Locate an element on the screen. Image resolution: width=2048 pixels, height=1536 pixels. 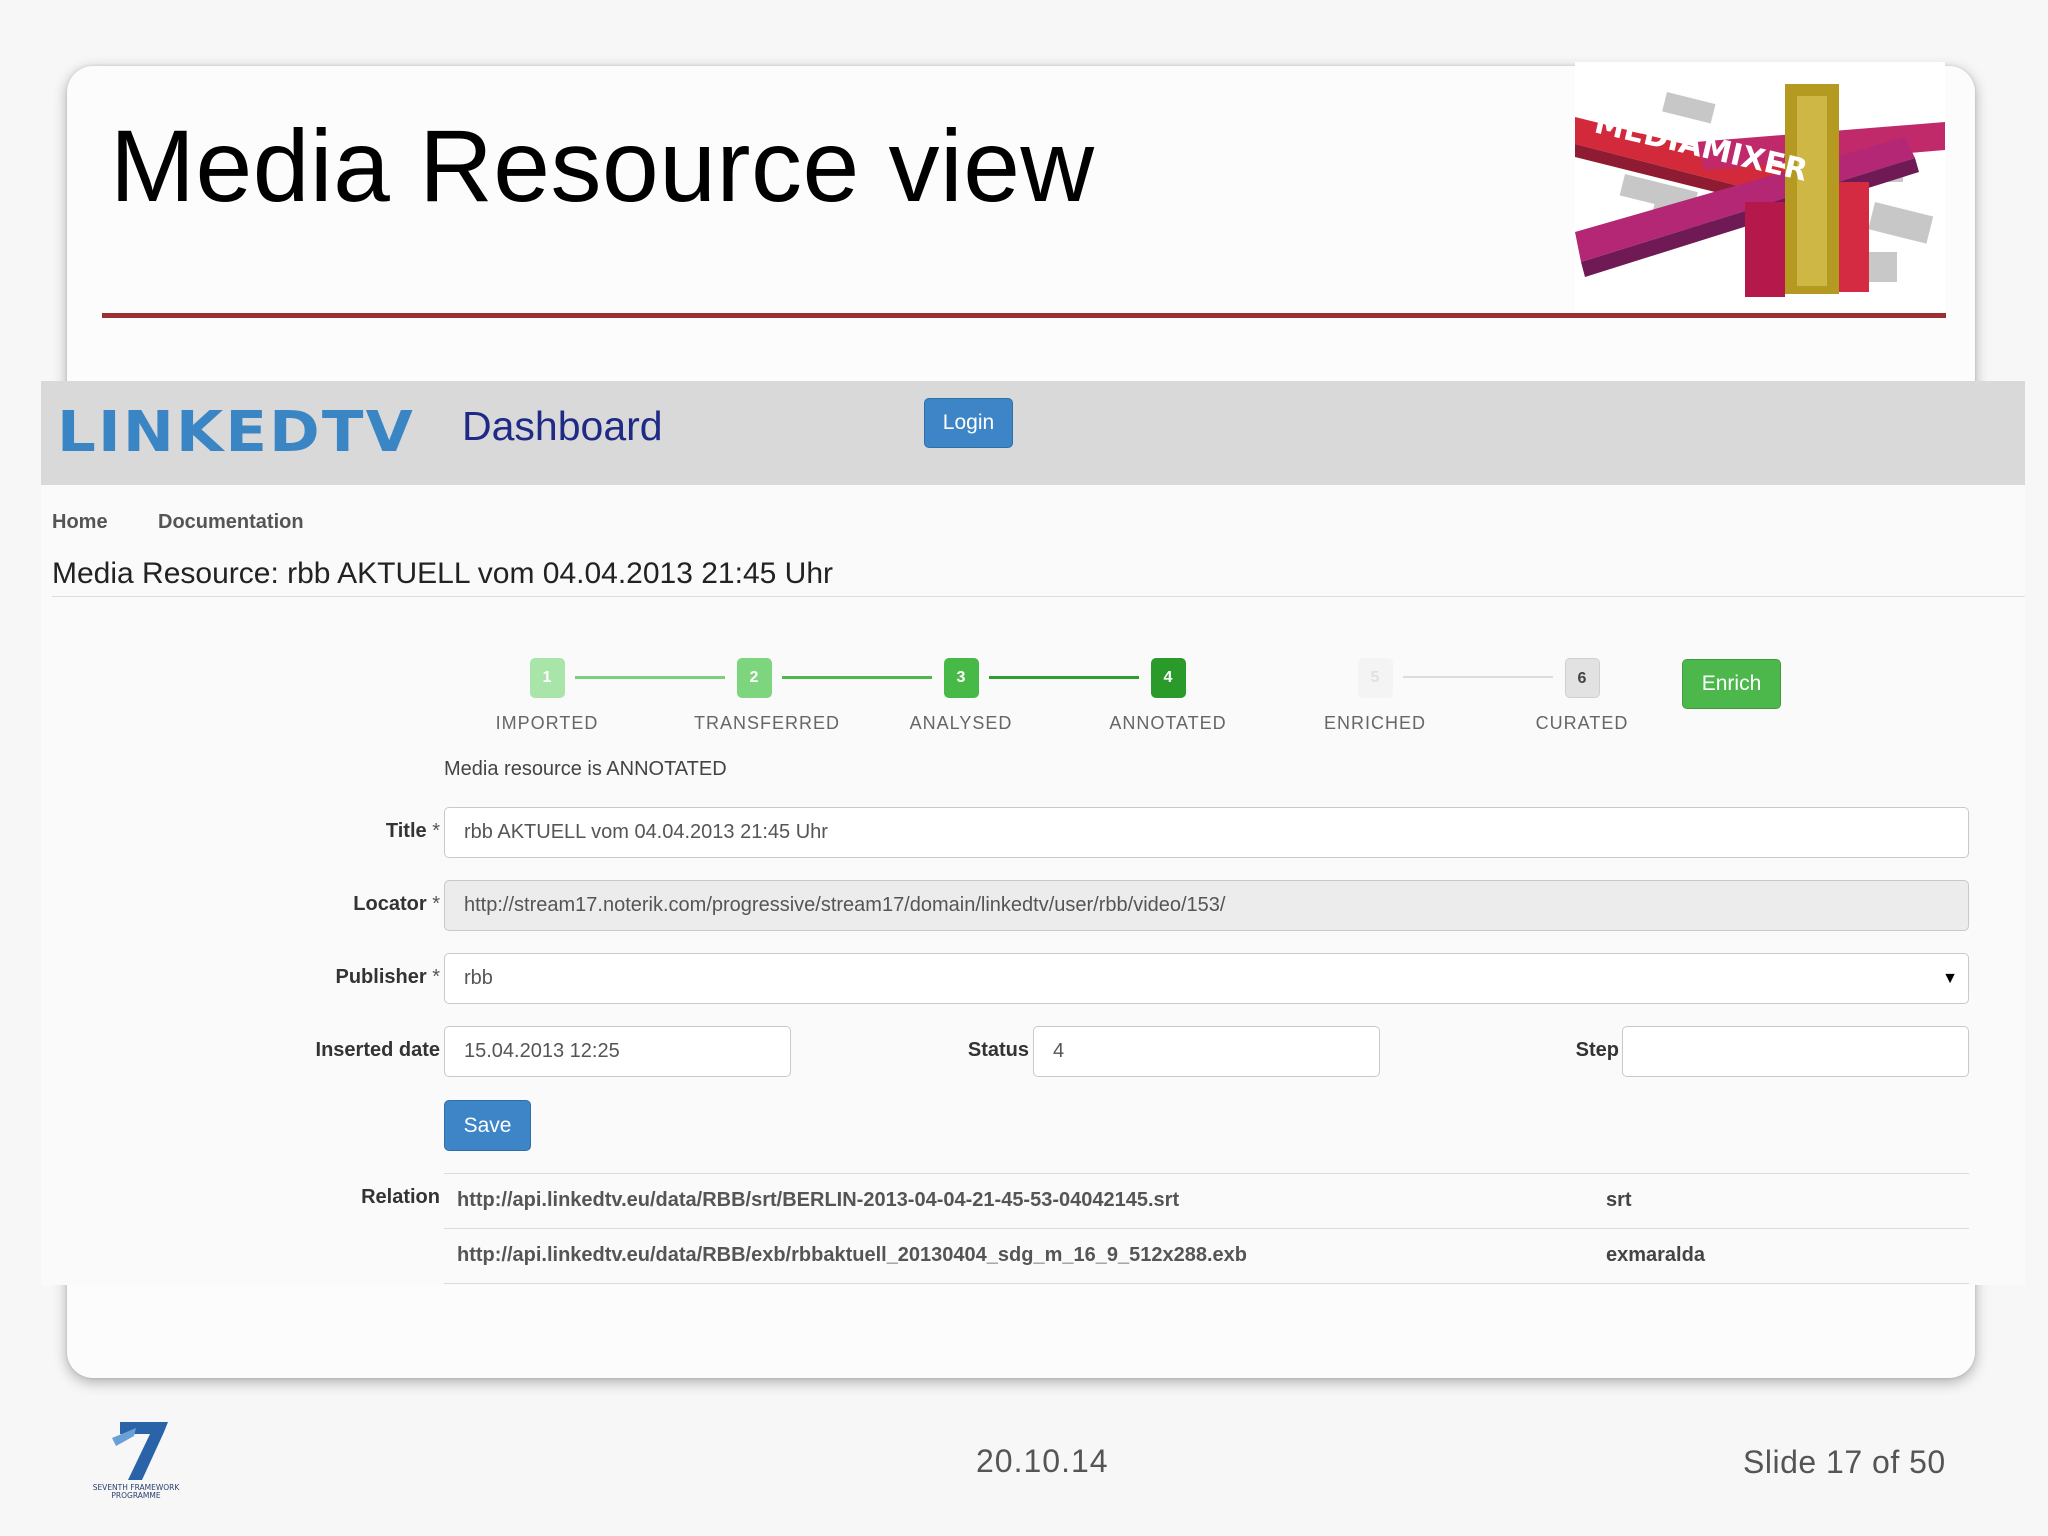
step-label: IMPORTED is located at coordinates (547, 723).